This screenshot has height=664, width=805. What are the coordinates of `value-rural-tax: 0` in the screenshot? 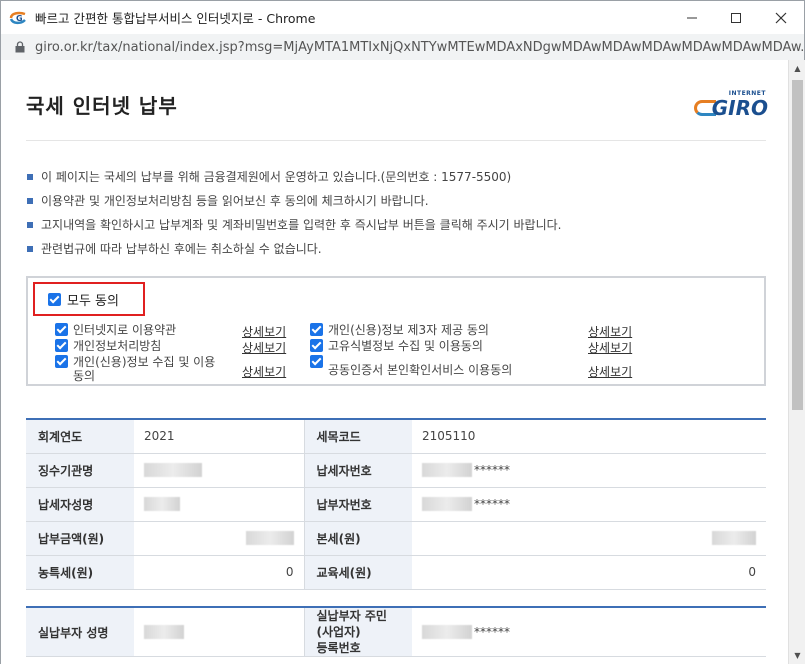 It's located at (219, 572).